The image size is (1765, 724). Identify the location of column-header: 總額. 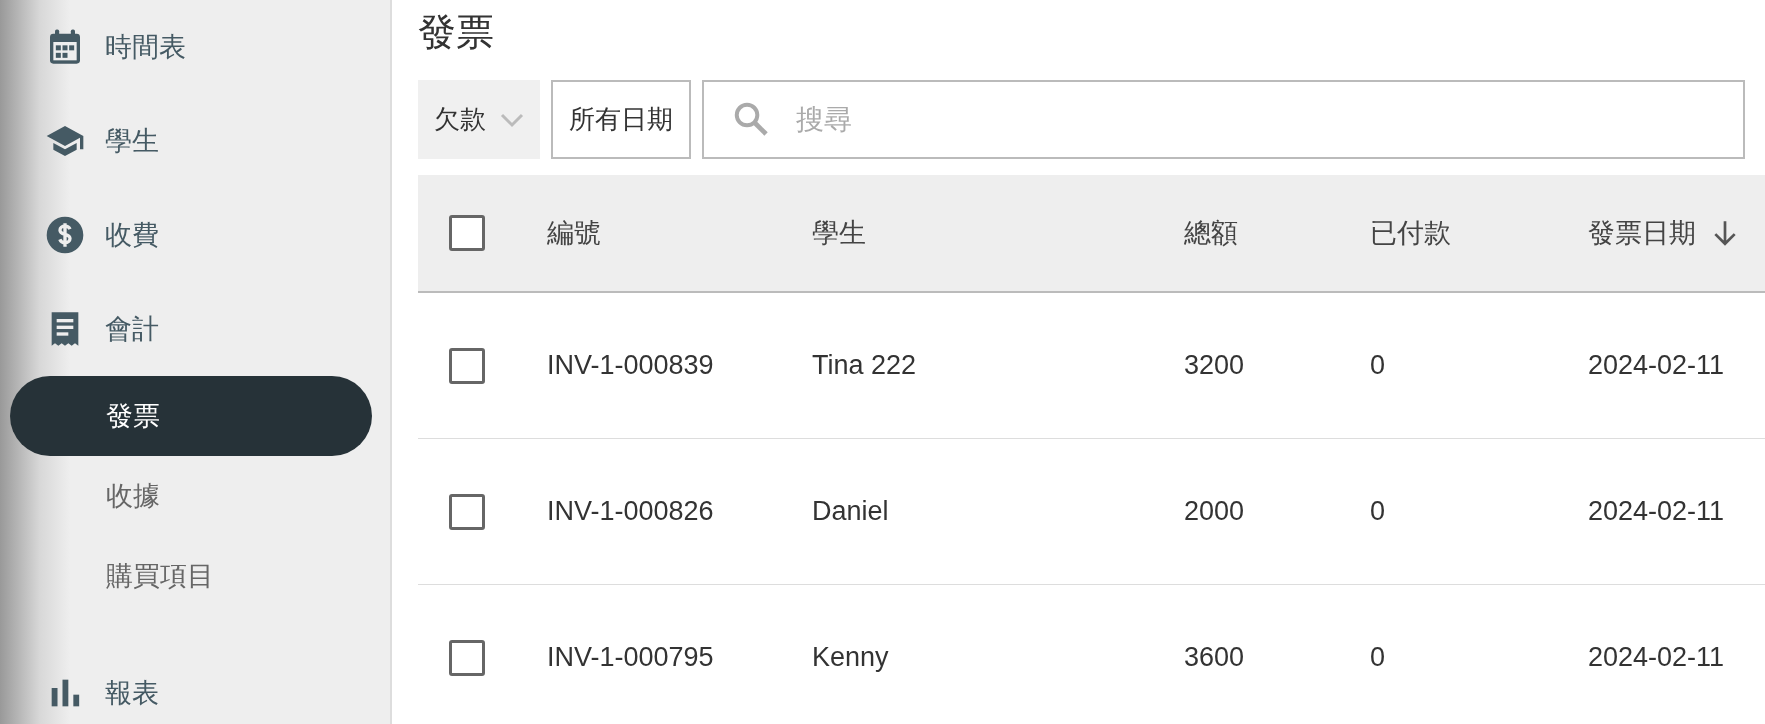
(1211, 233).